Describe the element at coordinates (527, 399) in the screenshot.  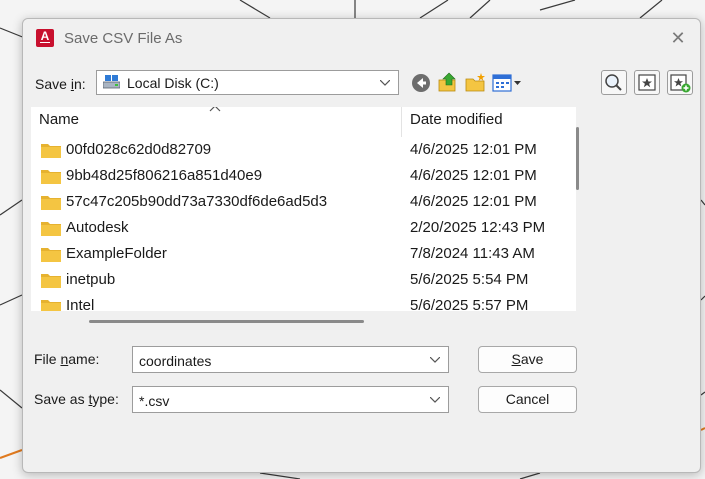
I see `cancel-button: Cancel` at that location.